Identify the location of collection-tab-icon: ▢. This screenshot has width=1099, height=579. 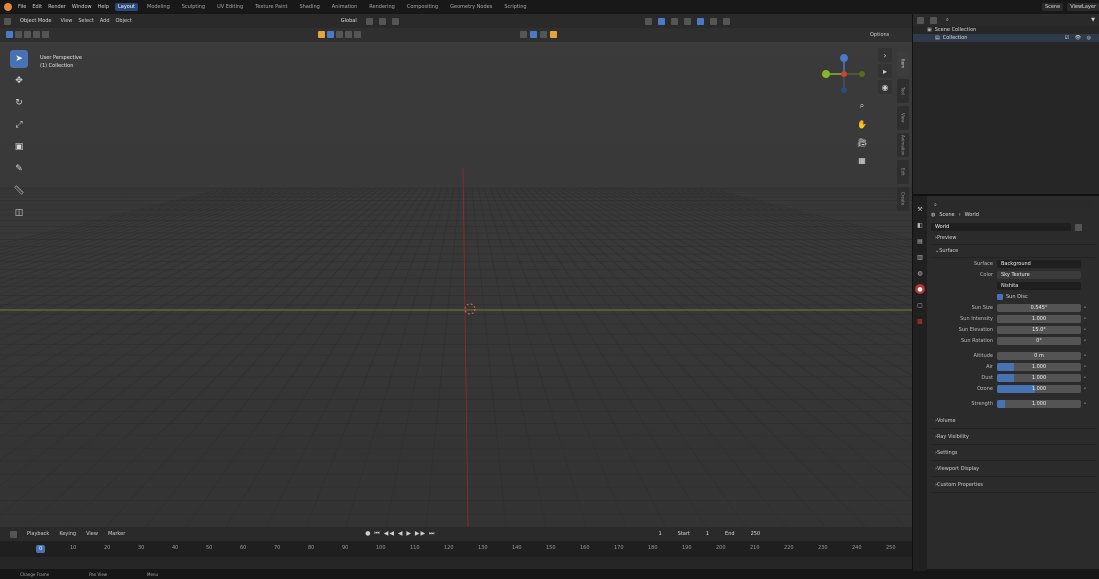
(920, 305).